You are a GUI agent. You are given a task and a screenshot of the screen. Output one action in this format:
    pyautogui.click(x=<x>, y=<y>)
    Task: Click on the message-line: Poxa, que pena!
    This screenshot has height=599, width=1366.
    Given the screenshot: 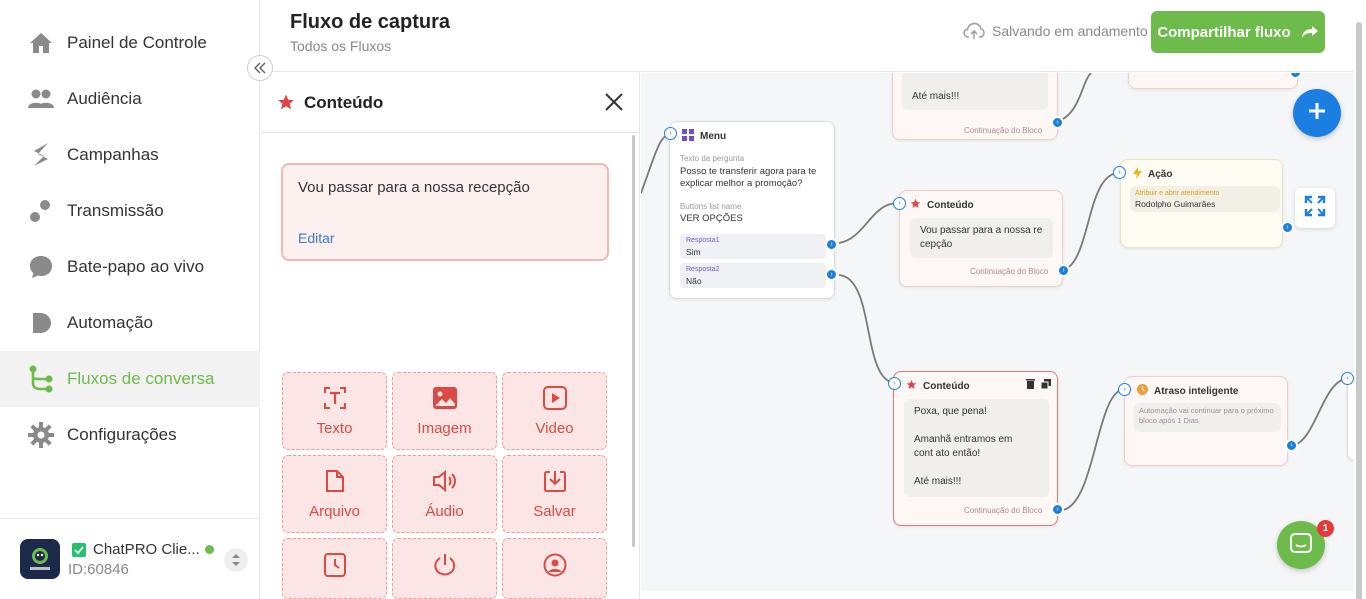 What is the action you would take?
    pyautogui.click(x=950, y=411)
    